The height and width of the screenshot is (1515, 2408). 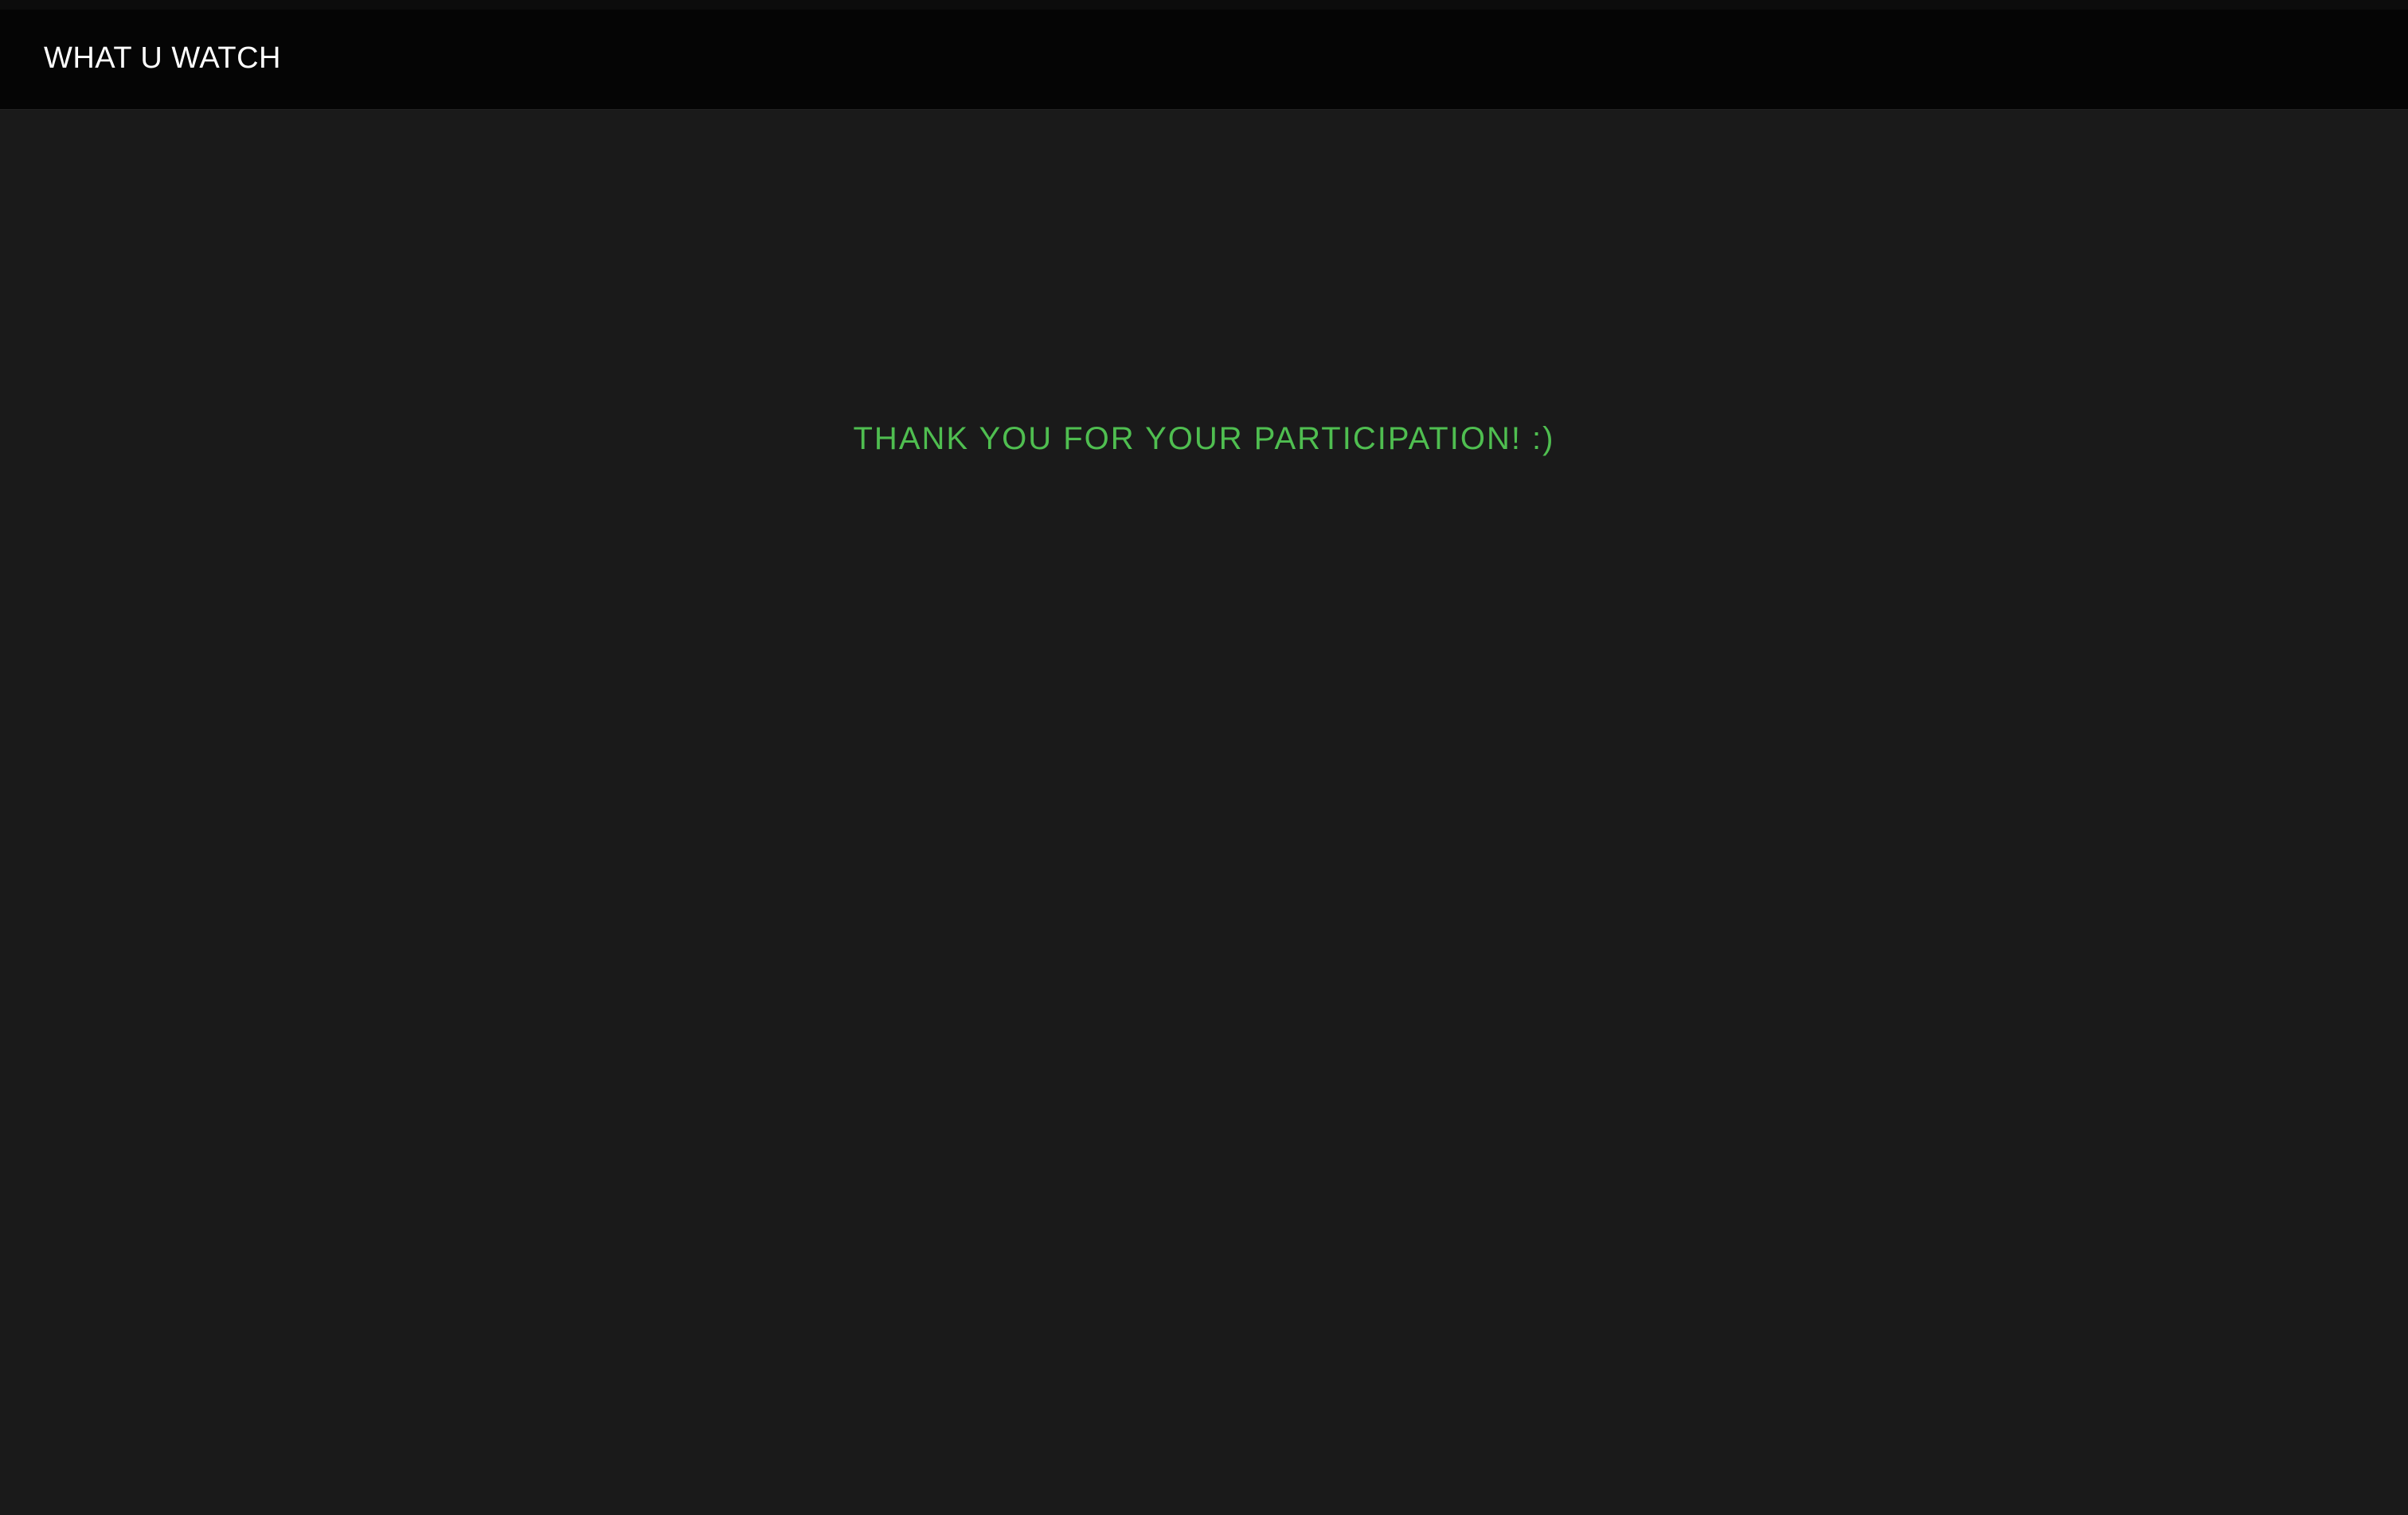 What do you see at coordinates (1204, 439) in the screenshot?
I see `thank-you-message: THANK YOU FOR YOUR PARTICIPATION! :)` at bounding box center [1204, 439].